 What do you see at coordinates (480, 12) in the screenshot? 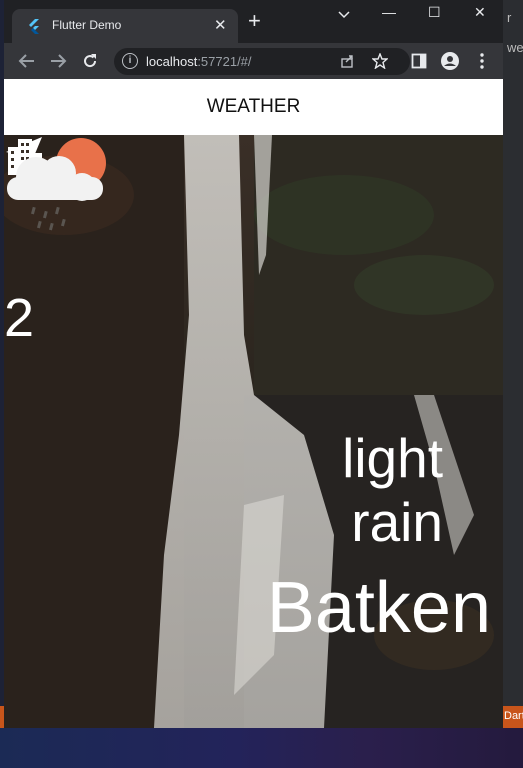
I see `close-window-button: ✕` at bounding box center [480, 12].